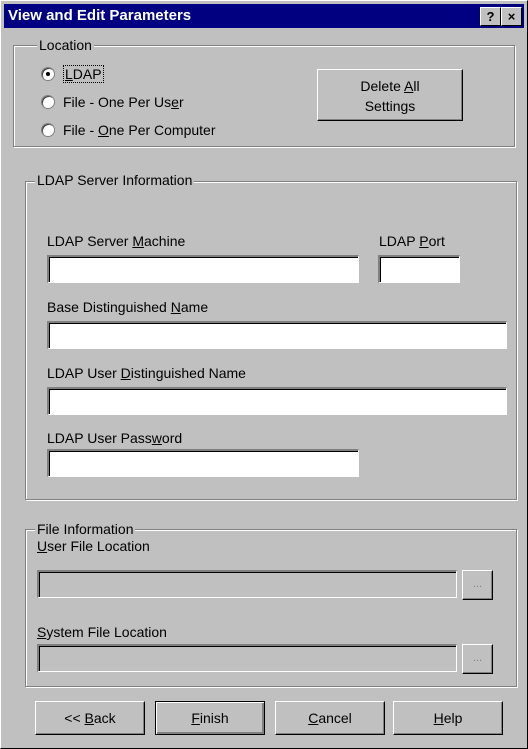 The height and width of the screenshot is (749, 528). I want to click on close-title-button: ×, so click(511, 16).